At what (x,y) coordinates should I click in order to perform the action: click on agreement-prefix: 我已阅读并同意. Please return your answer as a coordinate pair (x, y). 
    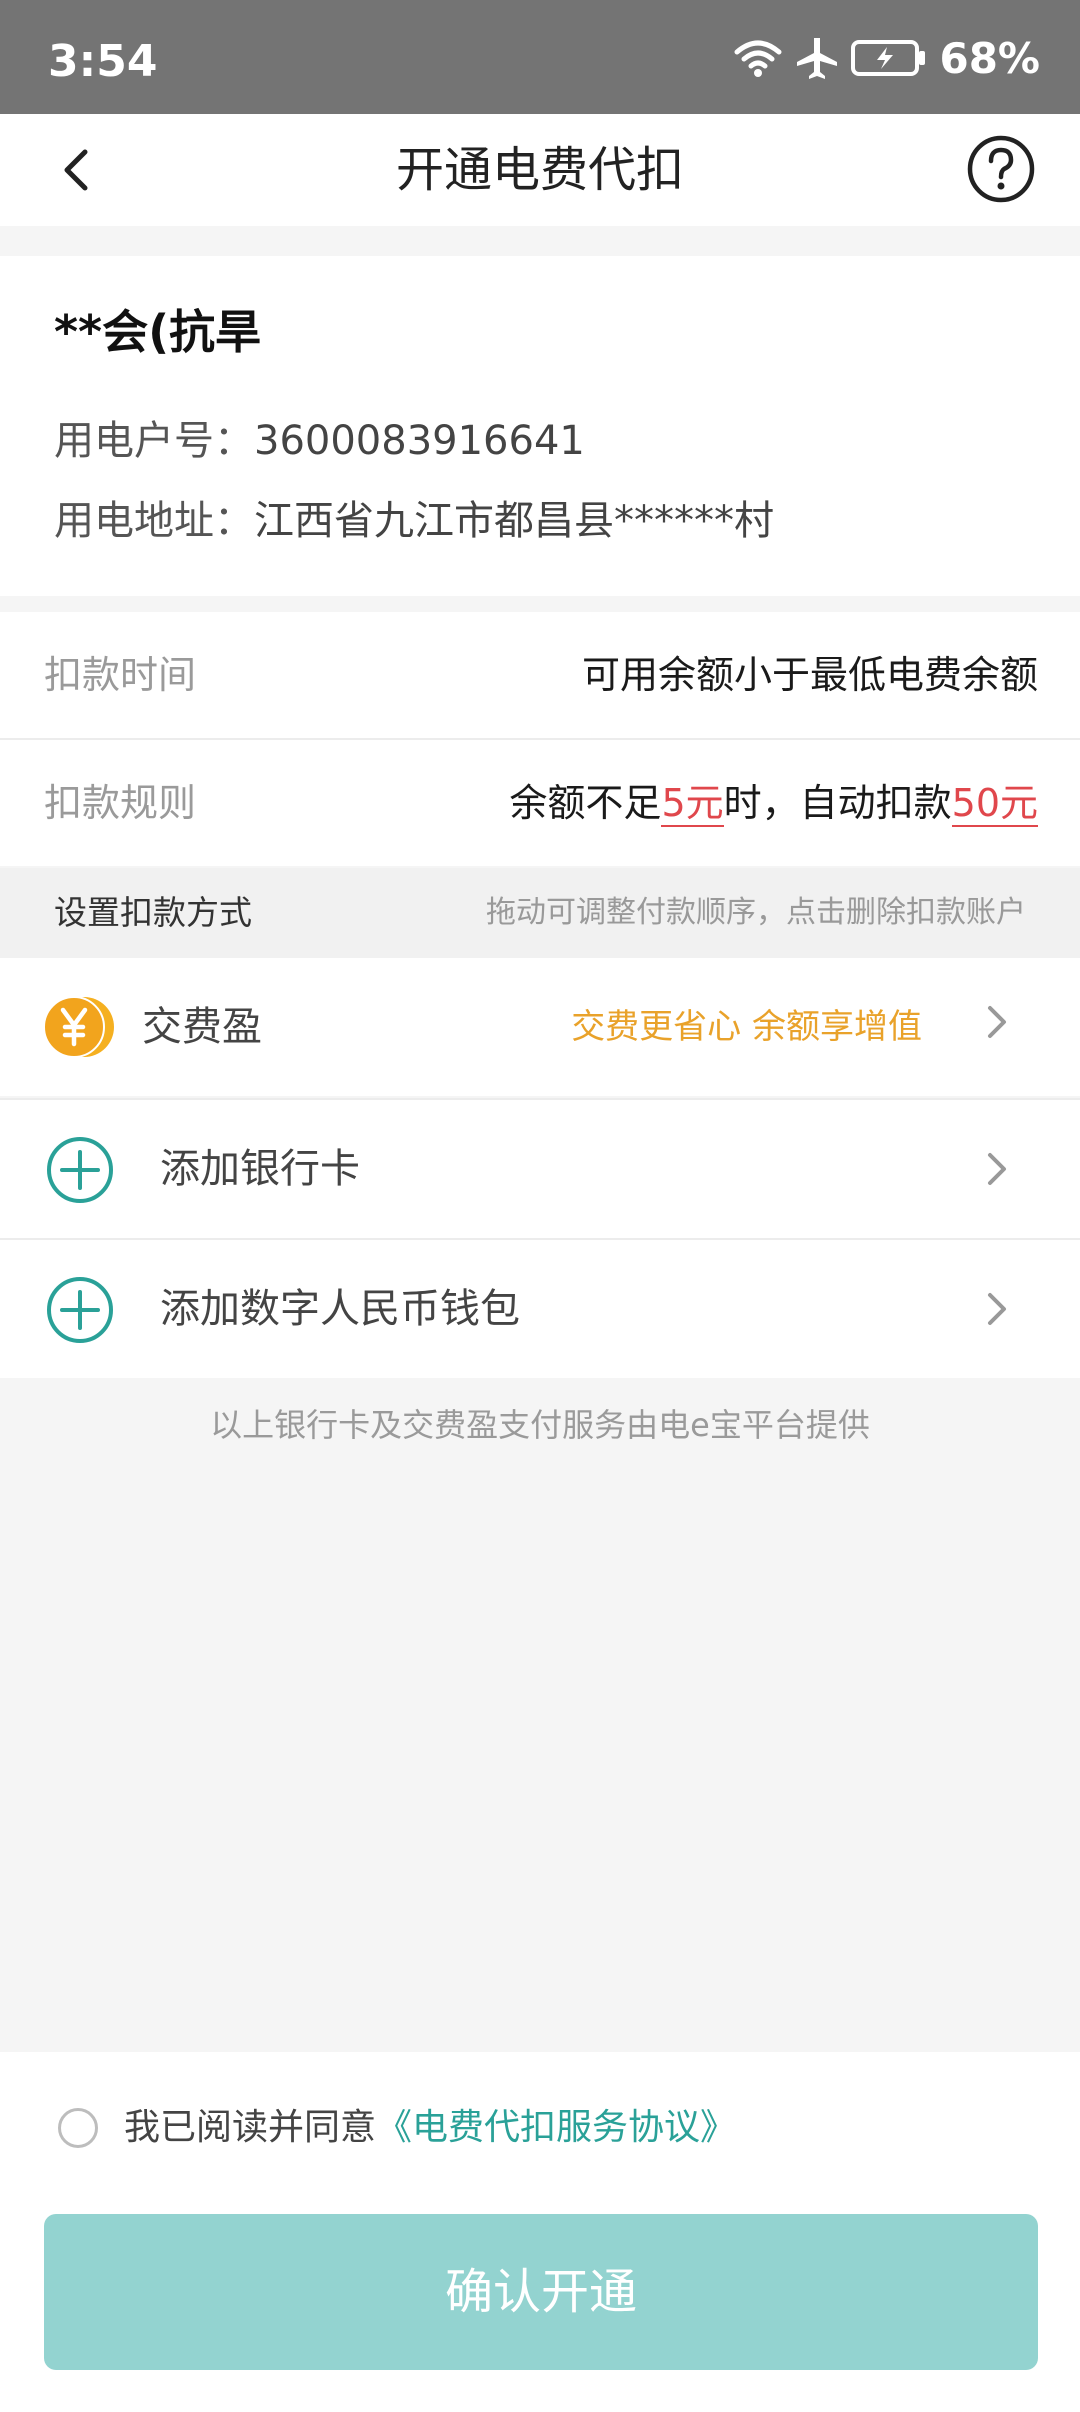
    Looking at the image, I should click on (250, 2127).